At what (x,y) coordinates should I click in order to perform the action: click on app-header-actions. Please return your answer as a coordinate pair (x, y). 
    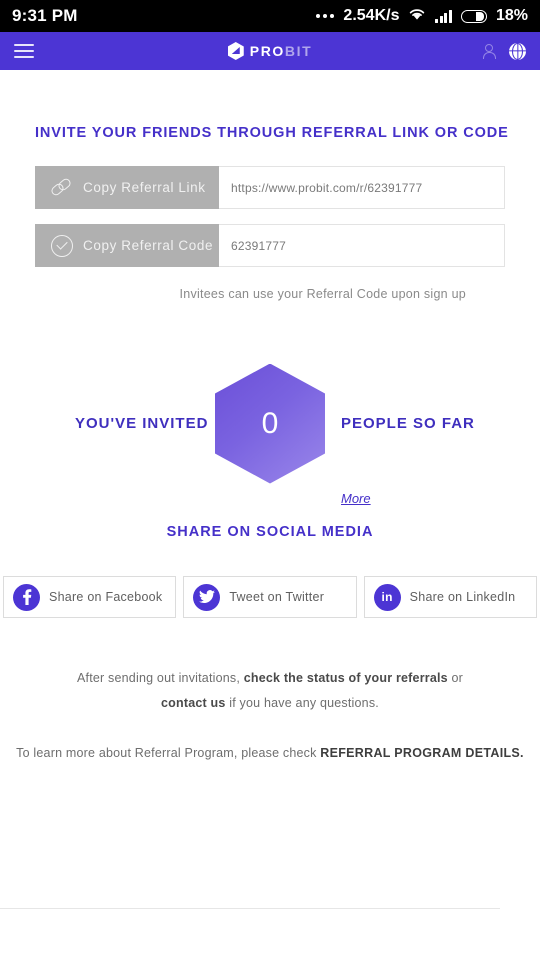
    Looking at the image, I should click on (503, 51).